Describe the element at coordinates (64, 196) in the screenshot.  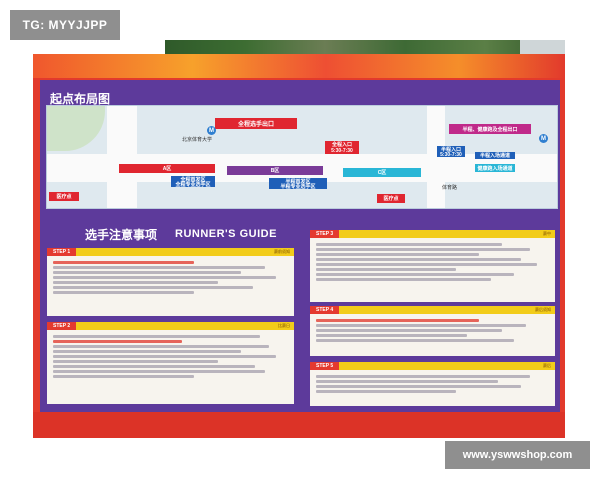
I see `medical-point-1: 医疗点` at that location.